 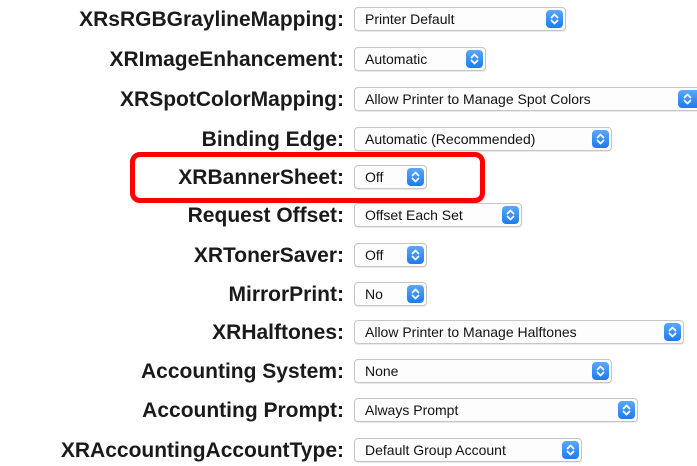 What do you see at coordinates (307, 177) in the screenshot?
I see `highlight-box` at bounding box center [307, 177].